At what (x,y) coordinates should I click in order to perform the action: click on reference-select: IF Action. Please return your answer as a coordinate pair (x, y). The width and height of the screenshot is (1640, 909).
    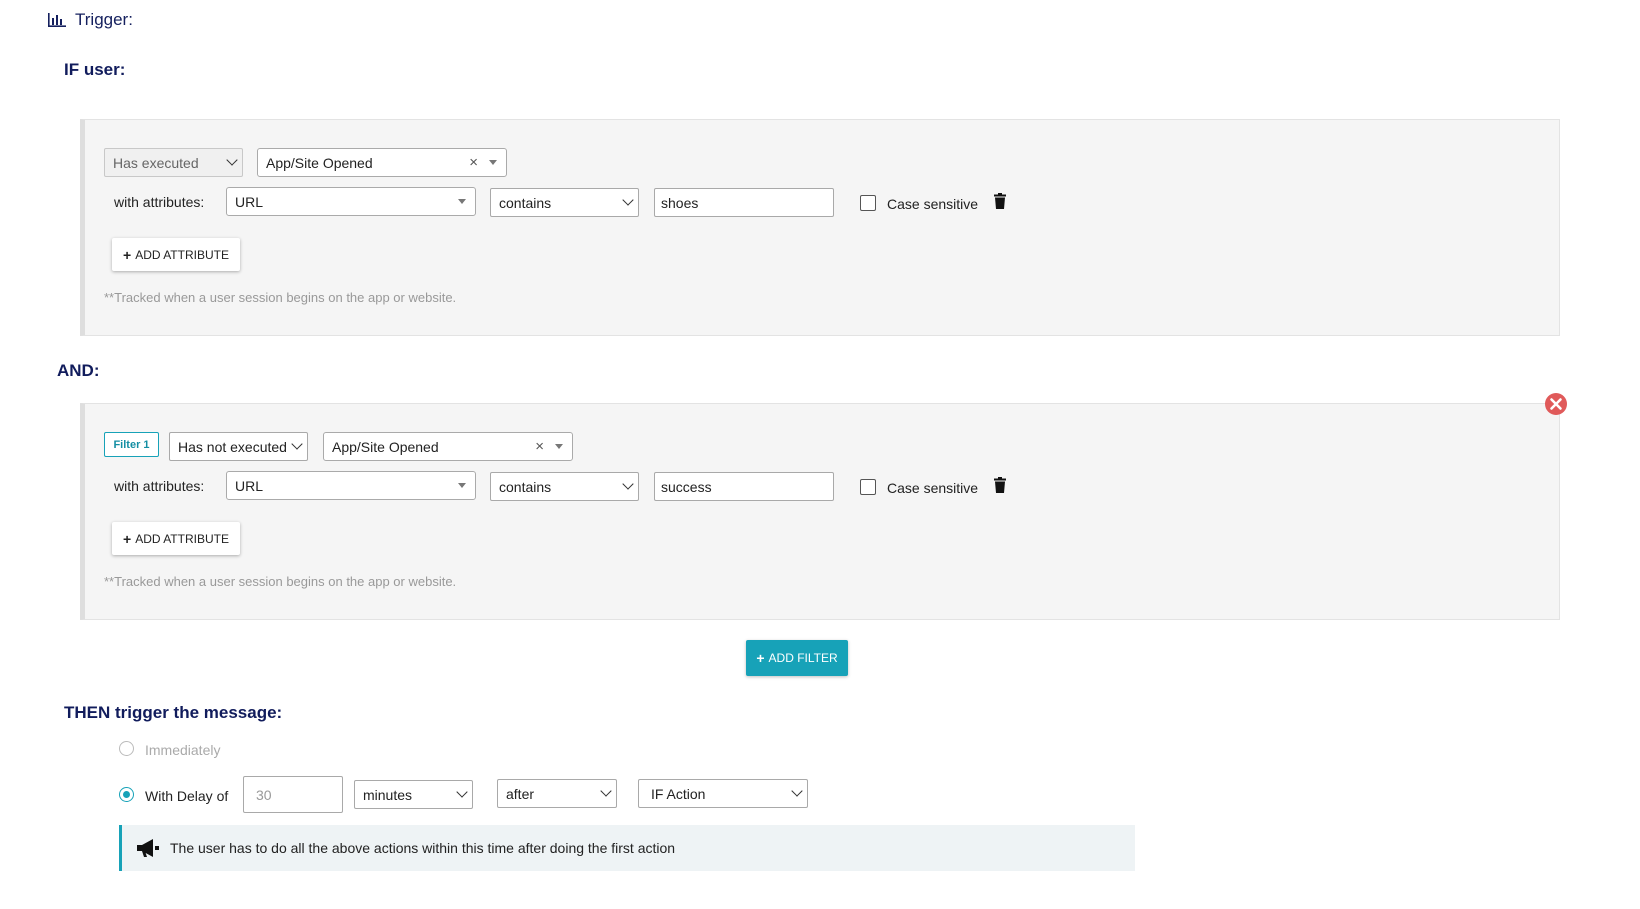
    Looking at the image, I should click on (723, 793).